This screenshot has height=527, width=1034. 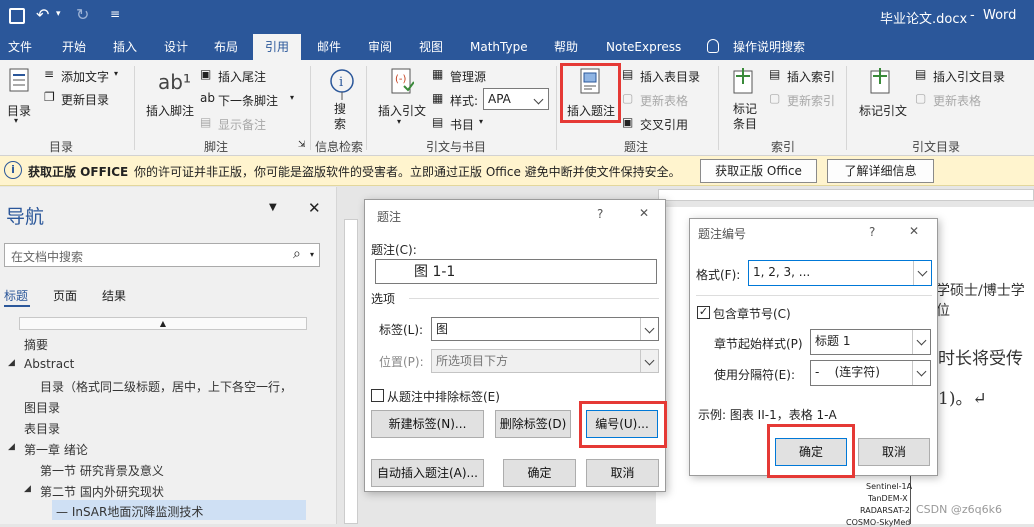 What do you see at coordinates (870, 373) in the screenshot?
I see `separator-dropdown: - (连字符)` at bounding box center [870, 373].